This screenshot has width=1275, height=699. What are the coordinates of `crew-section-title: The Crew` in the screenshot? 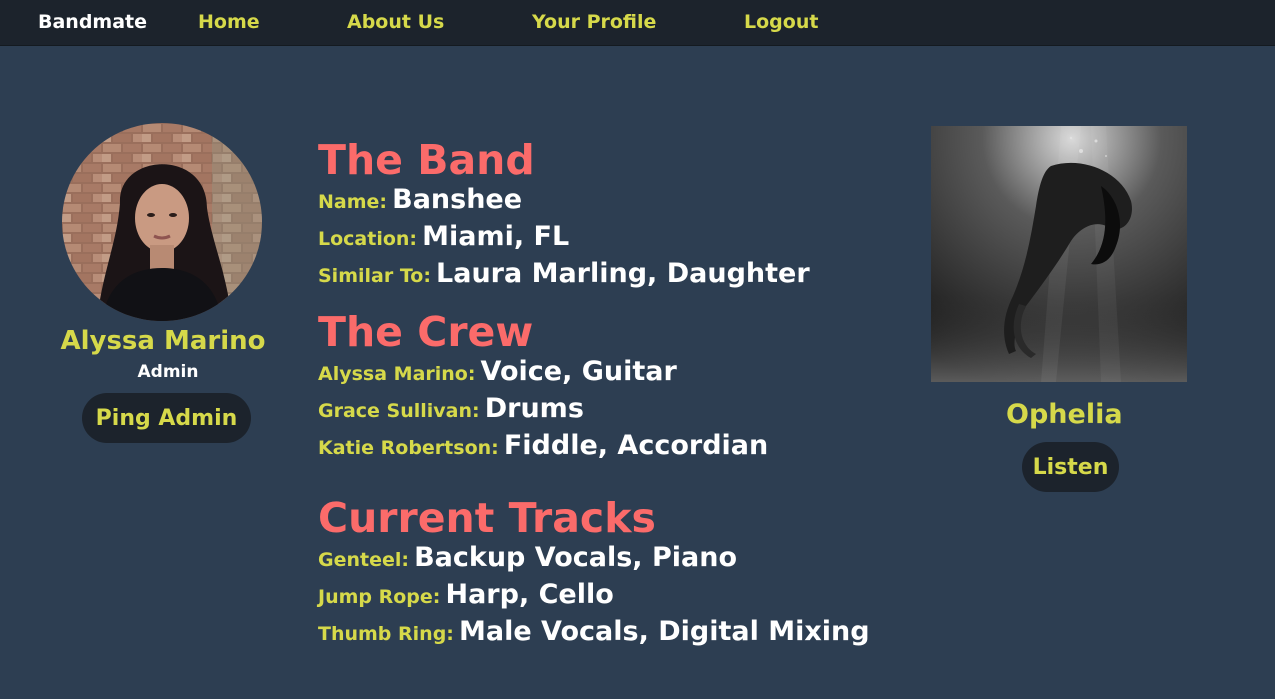 It's located at (426, 332).